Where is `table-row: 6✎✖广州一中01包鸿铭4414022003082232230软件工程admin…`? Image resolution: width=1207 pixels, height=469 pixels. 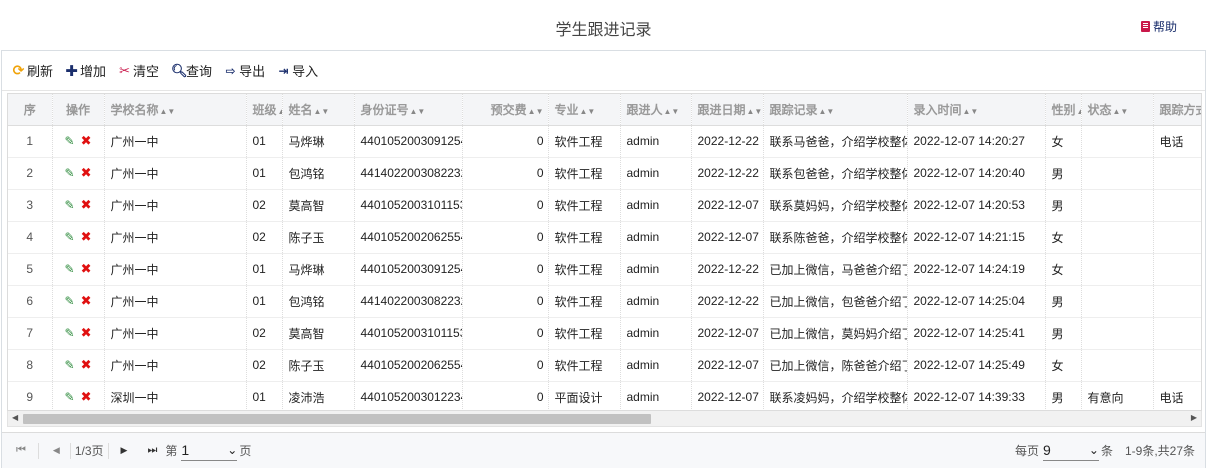 table-row: 6✎✖广州一中01包鸿铭4414022003082232230软件工程admin… is located at coordinates (604, 301).